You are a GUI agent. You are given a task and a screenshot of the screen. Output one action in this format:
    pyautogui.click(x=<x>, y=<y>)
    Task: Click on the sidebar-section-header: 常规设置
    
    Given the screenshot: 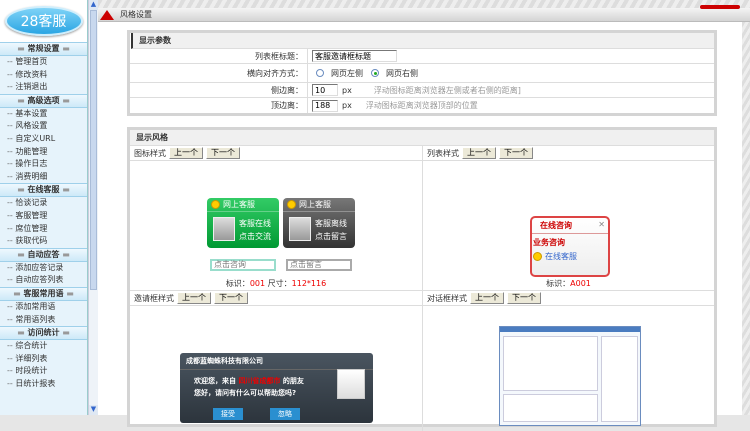 What is the action you would take?
    pyautogui.click(x=43, y=49)
    